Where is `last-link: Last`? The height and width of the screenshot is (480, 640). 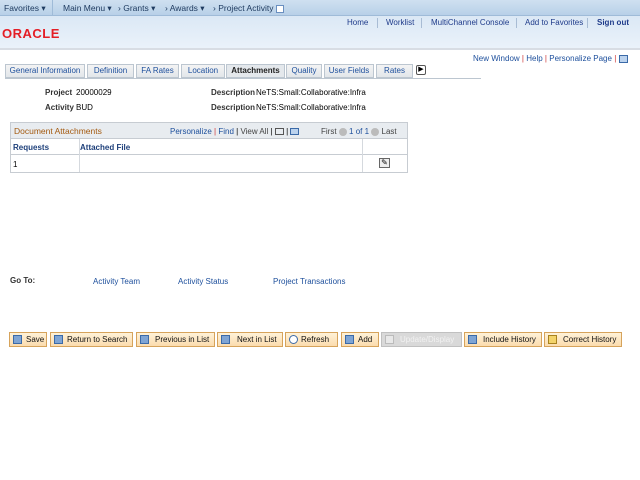
last-link: Last is located at coordinates (389, 131).